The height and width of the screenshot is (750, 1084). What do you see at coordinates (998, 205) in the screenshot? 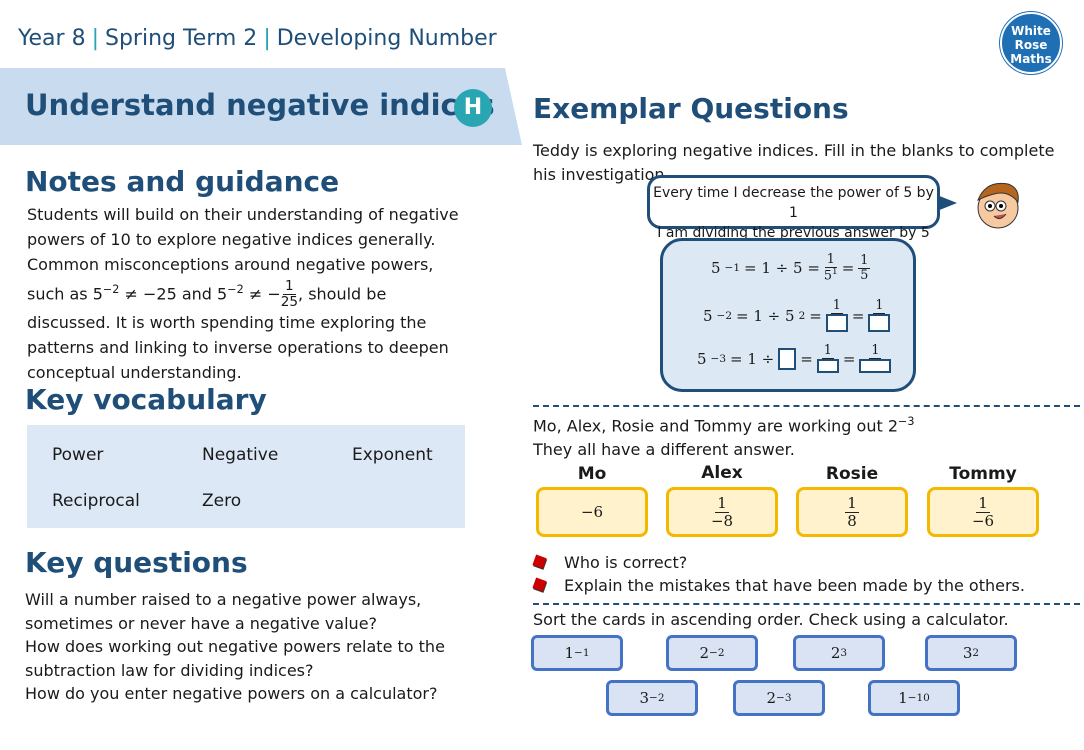
I see `teddy-character-icon` at bounding box center [998, 205].